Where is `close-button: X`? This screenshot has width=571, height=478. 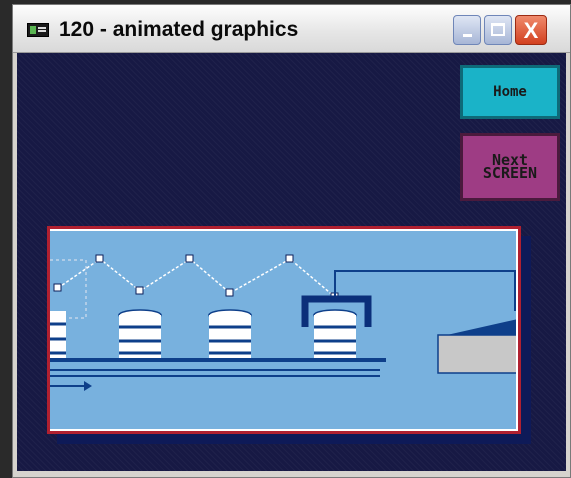
close-button: X is located at coordinates (531, 30).